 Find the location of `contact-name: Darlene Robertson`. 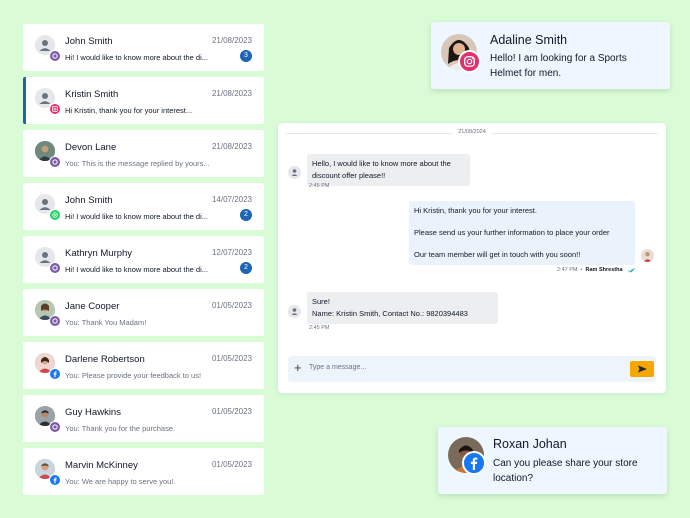

contact-name: Darlene Robertson is located at coordinates (105, 359).